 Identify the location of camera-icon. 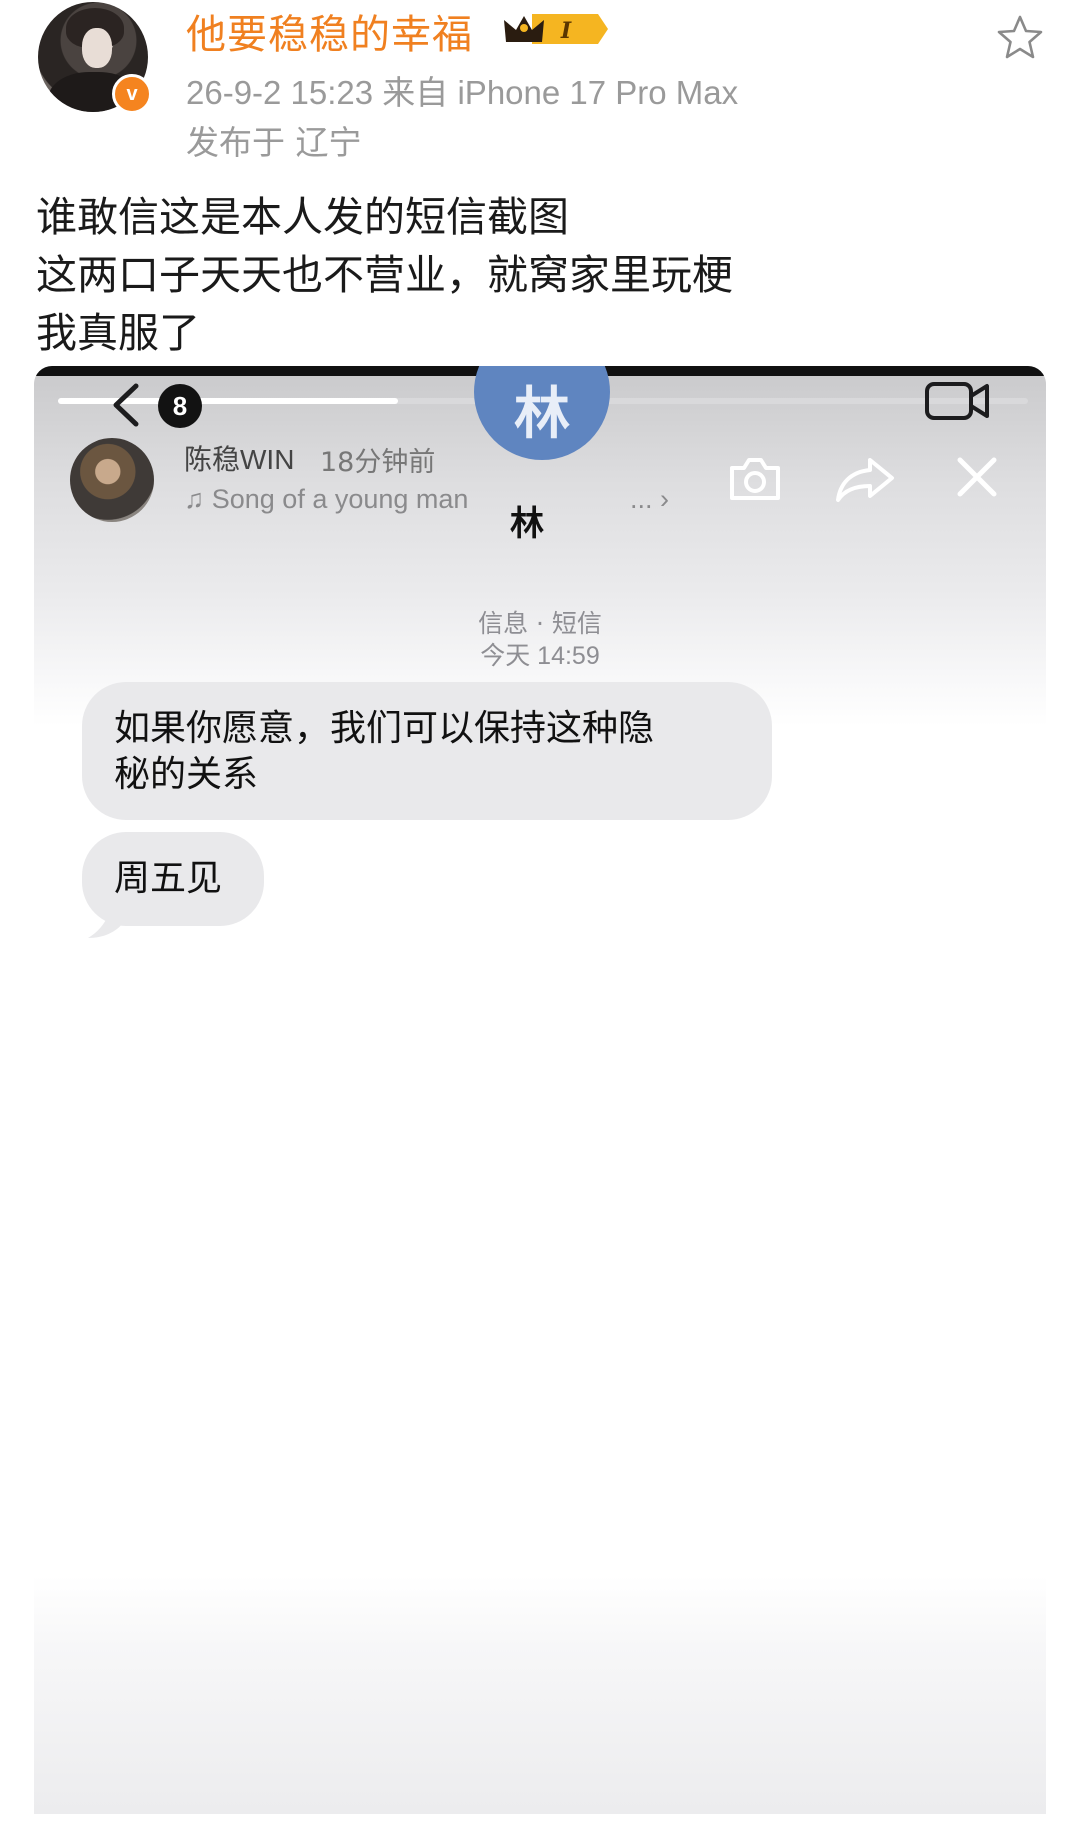
(755, 479).